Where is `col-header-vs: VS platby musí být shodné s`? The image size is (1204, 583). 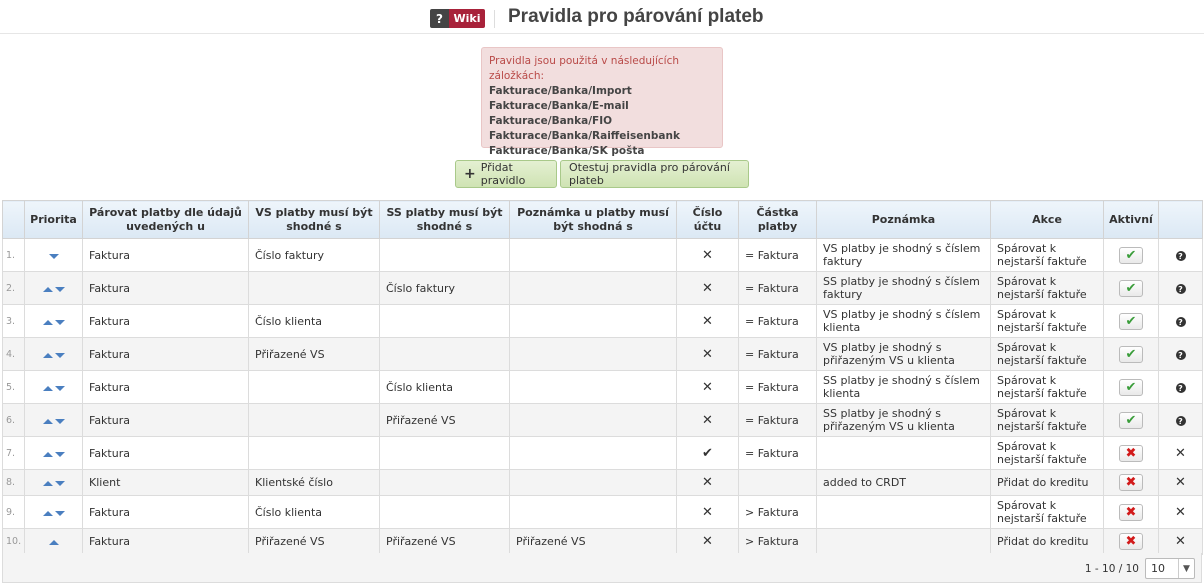
col-header-vs: VS platby musí být shodné s is located at coordinates (314, 219).